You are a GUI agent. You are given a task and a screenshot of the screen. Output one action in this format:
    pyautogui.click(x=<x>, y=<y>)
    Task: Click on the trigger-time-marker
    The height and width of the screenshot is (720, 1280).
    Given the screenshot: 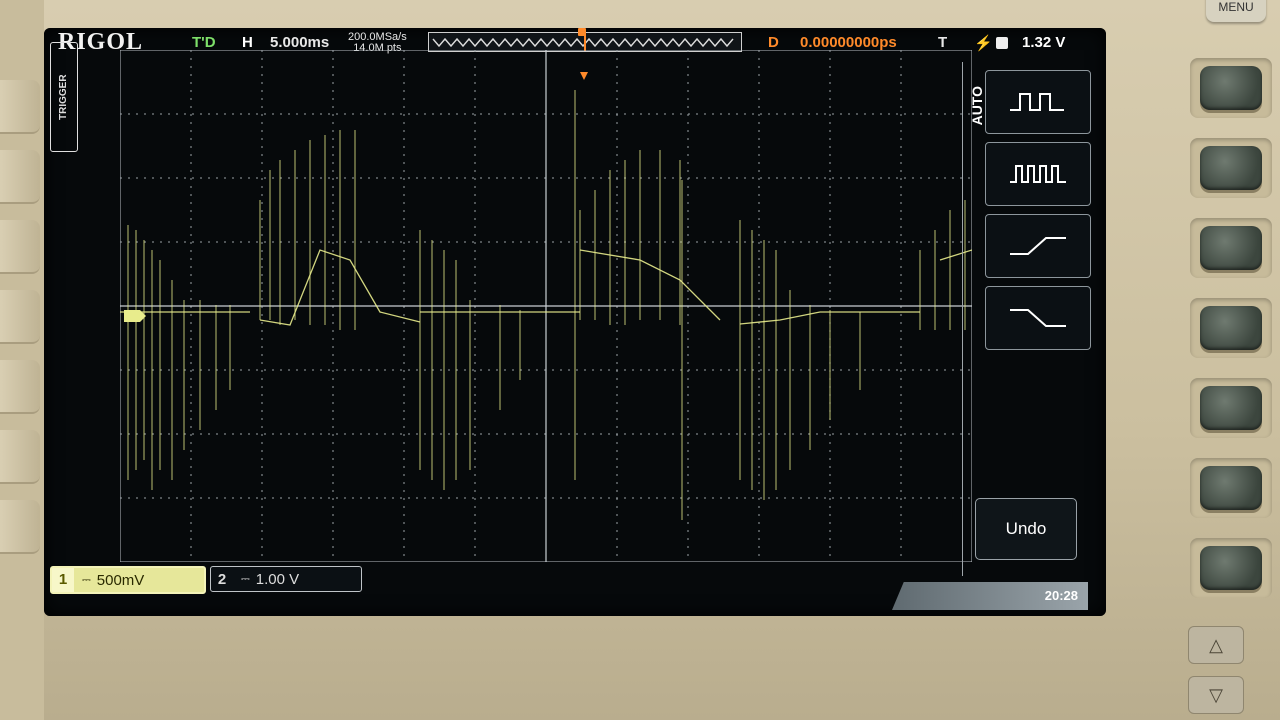 What is the action you would take?
    pyautogui.click(x=584, y=76)
    